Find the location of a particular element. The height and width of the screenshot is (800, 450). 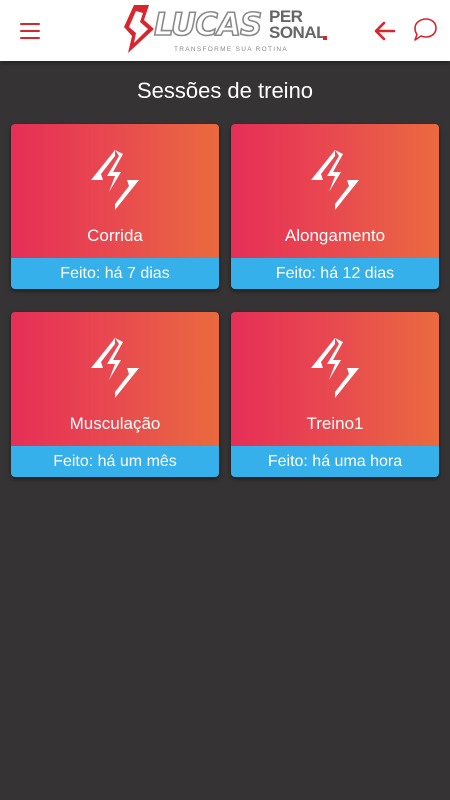

card-header: Treino1 is located at coordinates (335, 379).